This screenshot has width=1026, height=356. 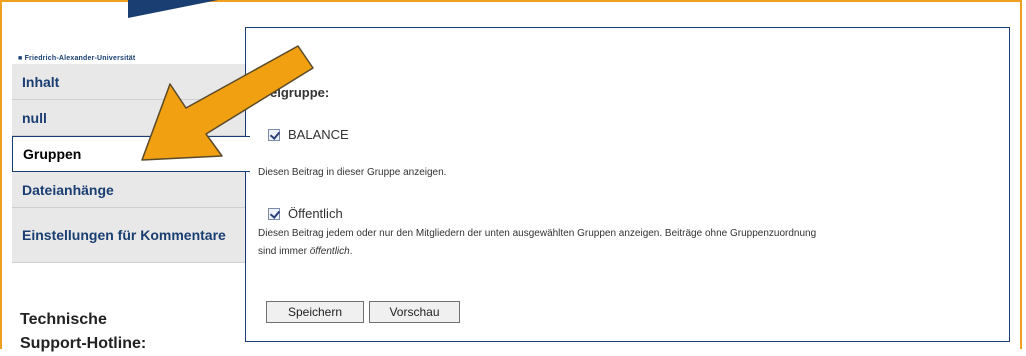 What do you see at coordinates (329, 251) in the screenshot?
I see `public-hint-em: öffentlich` at bounding box center [329, 251].